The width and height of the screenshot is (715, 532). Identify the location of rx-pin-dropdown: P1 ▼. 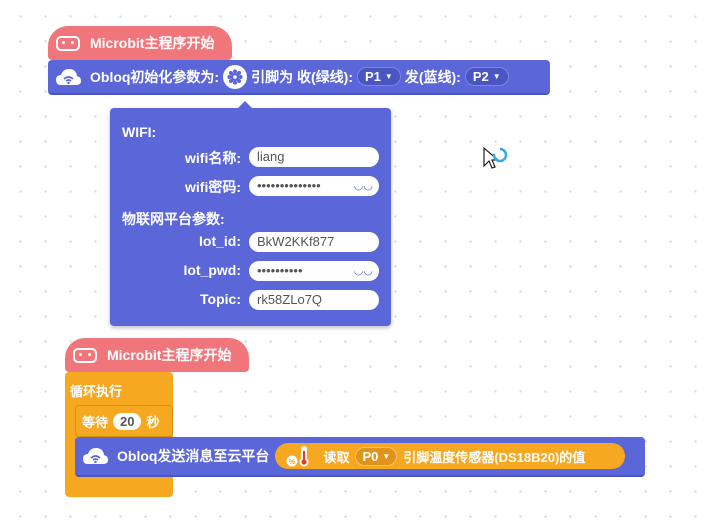
(379, 76).